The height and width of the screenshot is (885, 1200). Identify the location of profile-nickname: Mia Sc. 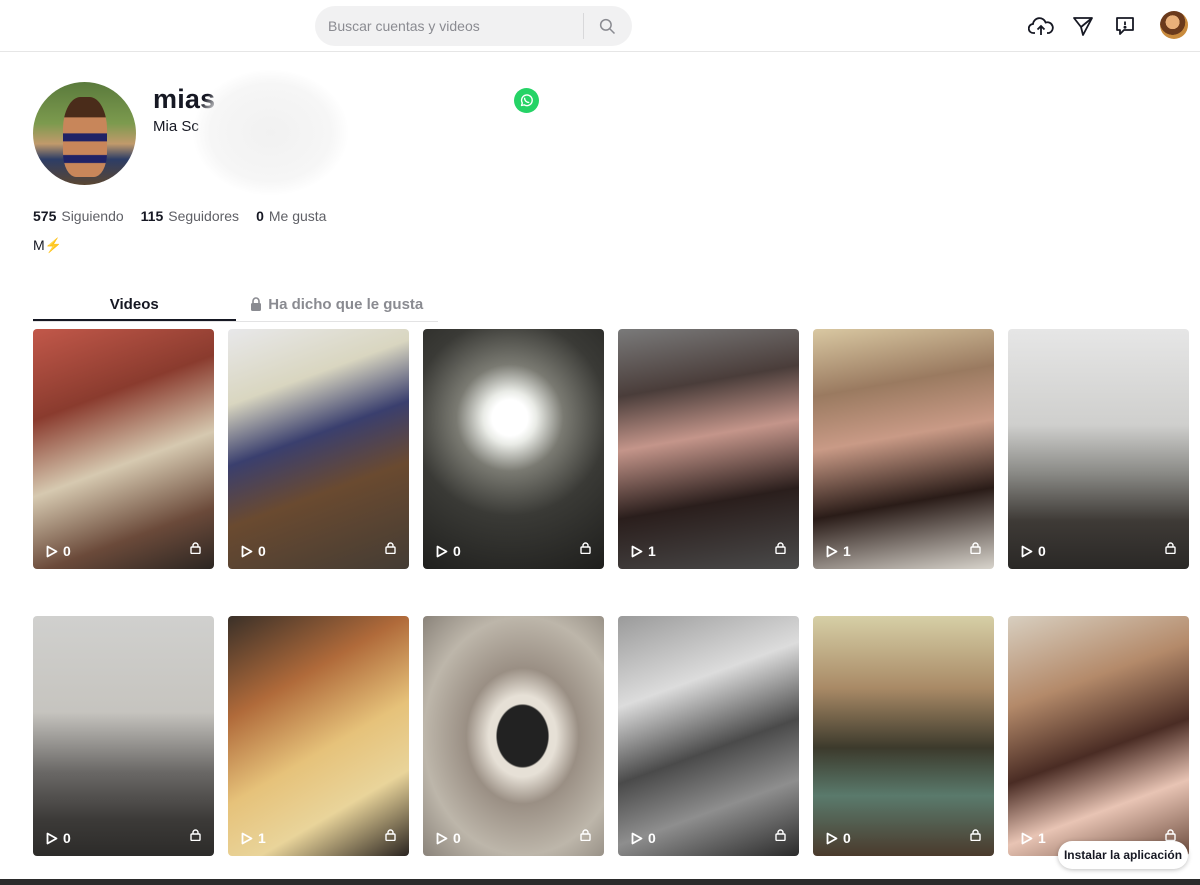
(176, 126).